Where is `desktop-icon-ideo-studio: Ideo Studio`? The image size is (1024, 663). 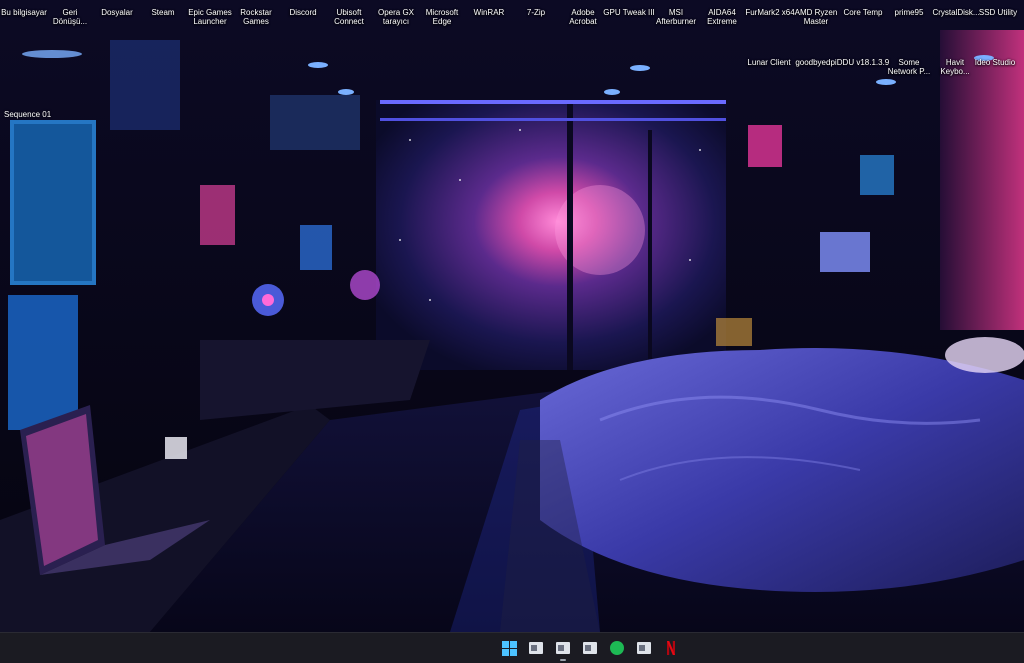 desktop-icon-ideo-studio: Ideo Studio is located at coordinates (993, 70).